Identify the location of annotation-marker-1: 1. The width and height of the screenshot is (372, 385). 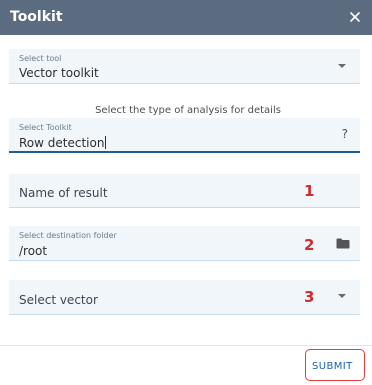
(309, 191).